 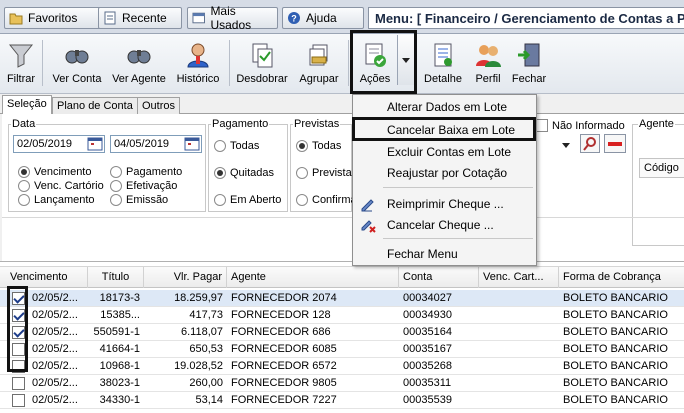 I want to click on cell-conta: 00035164, so click(x=427, y=332).